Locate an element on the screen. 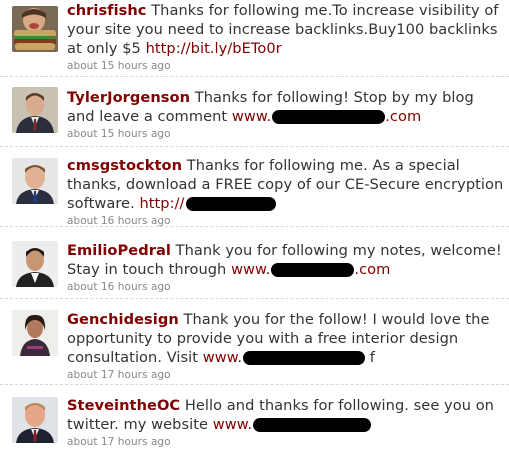 The image size is (509, 450). tweet-url-link: http:// is located at coordinates (207, 203).